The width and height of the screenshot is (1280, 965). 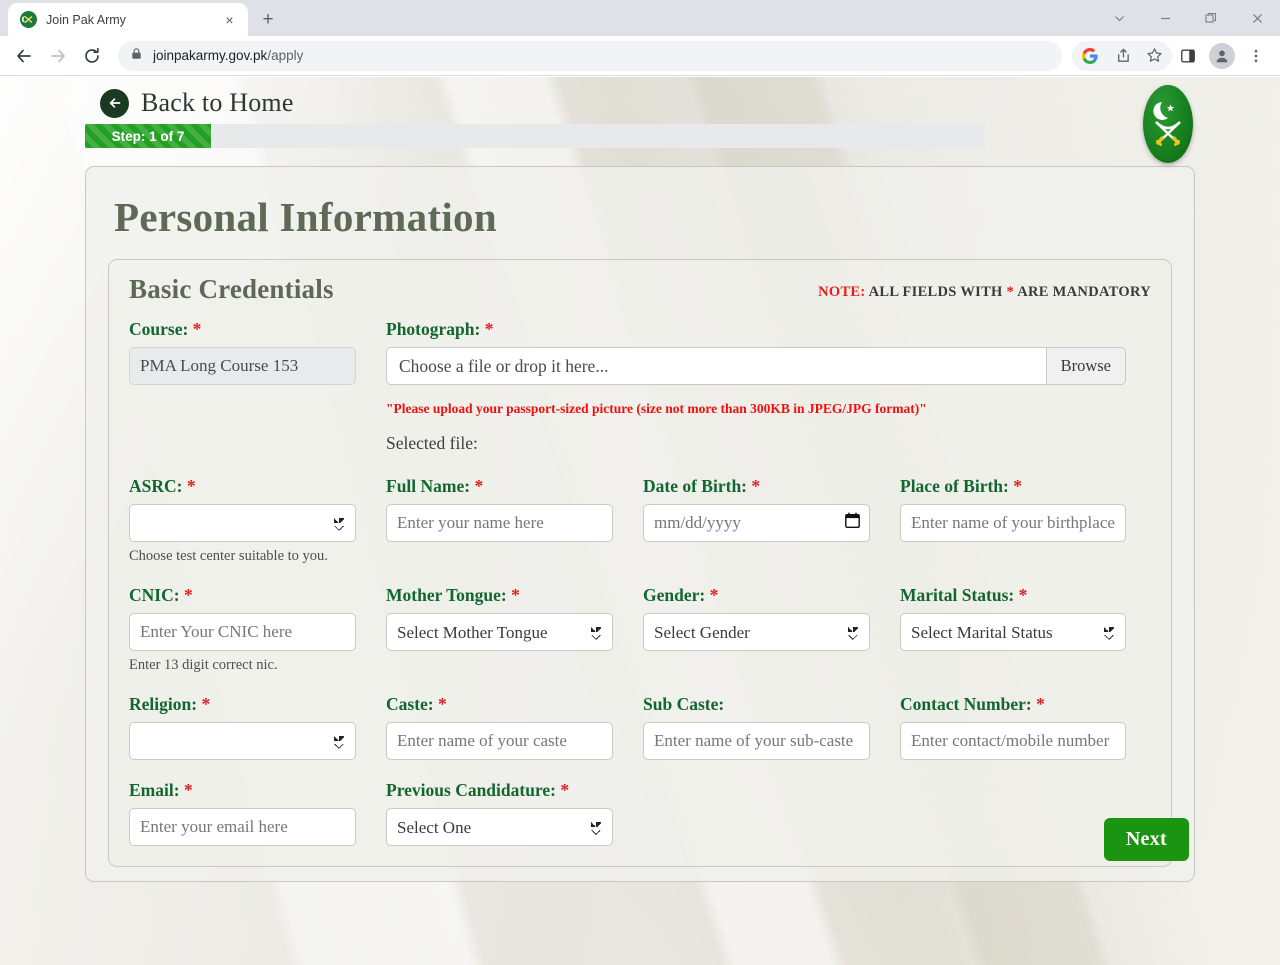 What do you see at coordinates (242, 632) in the screenshot?
I see `cnic-input` at bounding box center [242, 632].